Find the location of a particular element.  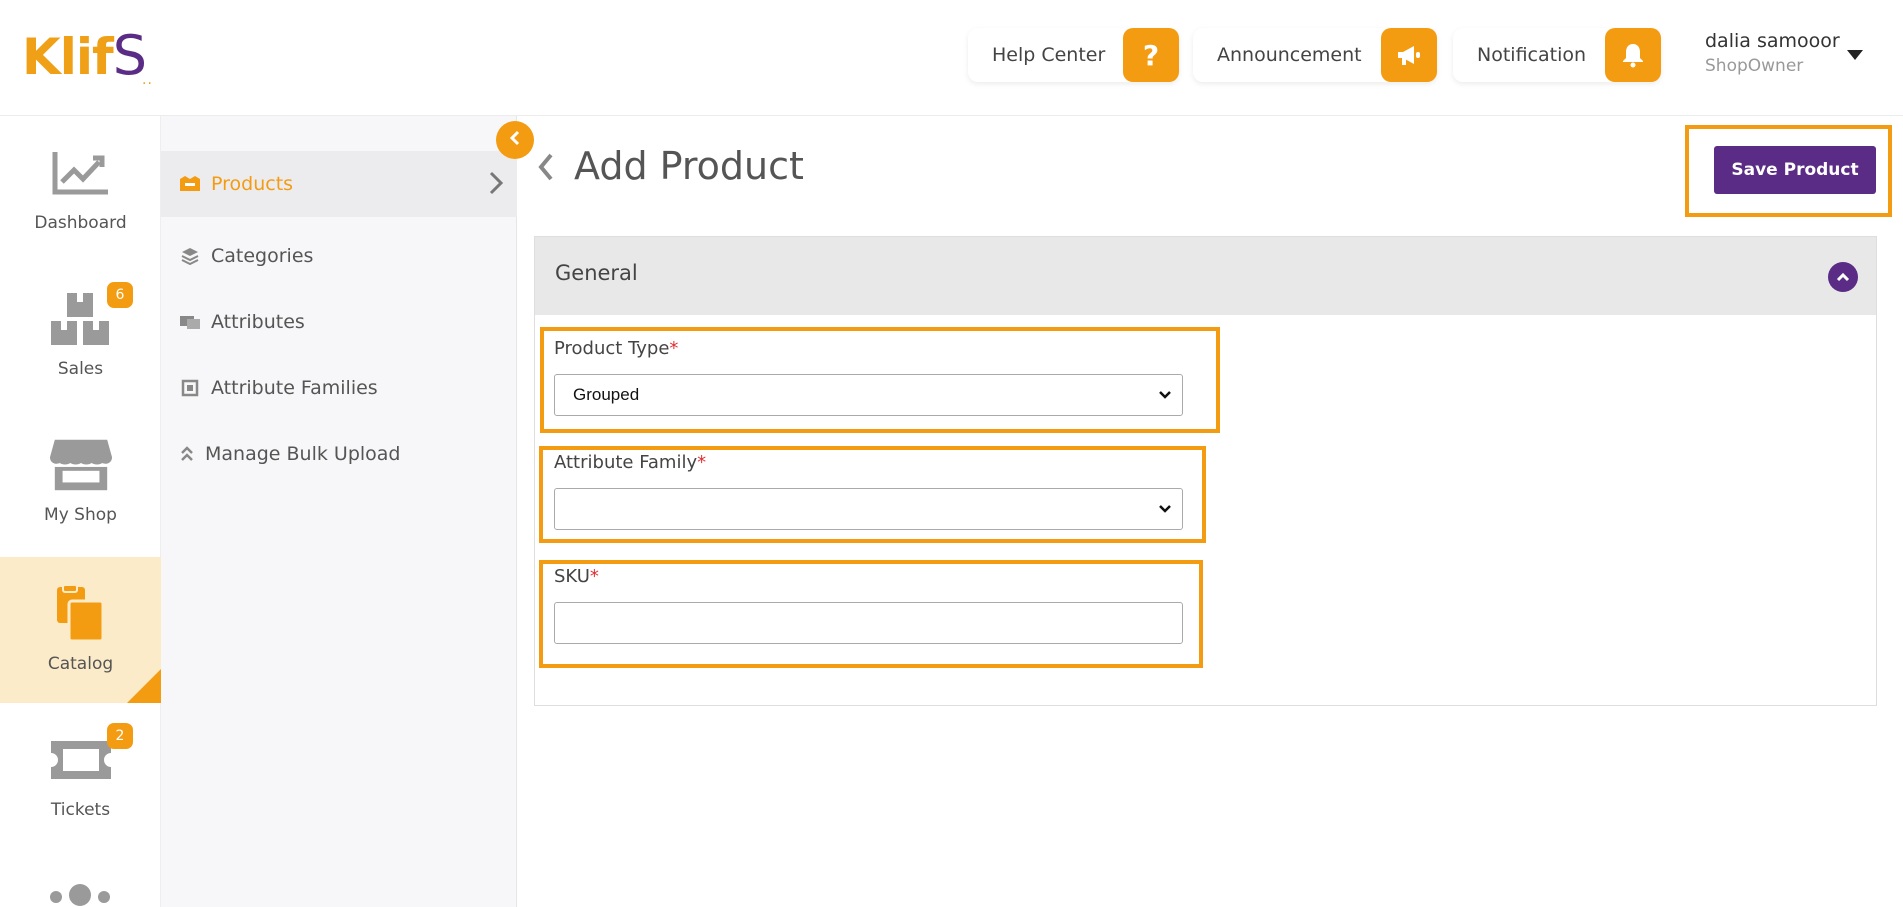

rail-item-sales: Sales 6 is located at coordinates (80, 335).